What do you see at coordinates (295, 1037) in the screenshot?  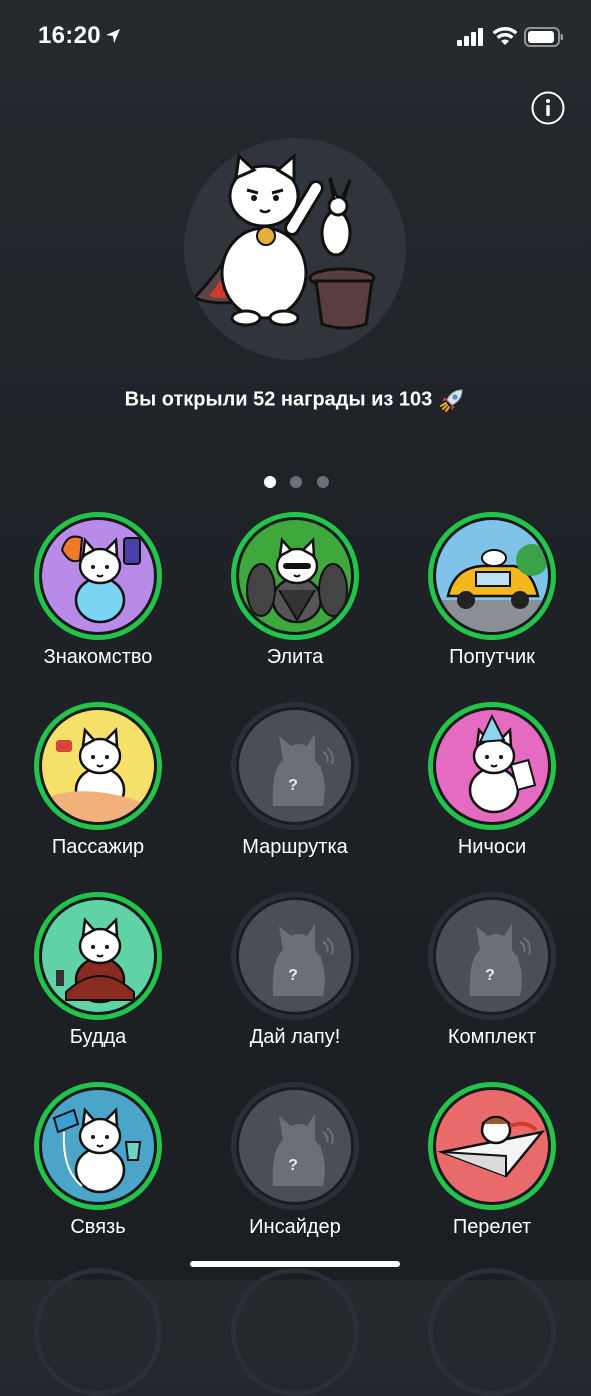 I see `badge-label: Дай лапу!` at bounding box center [295, 1037].